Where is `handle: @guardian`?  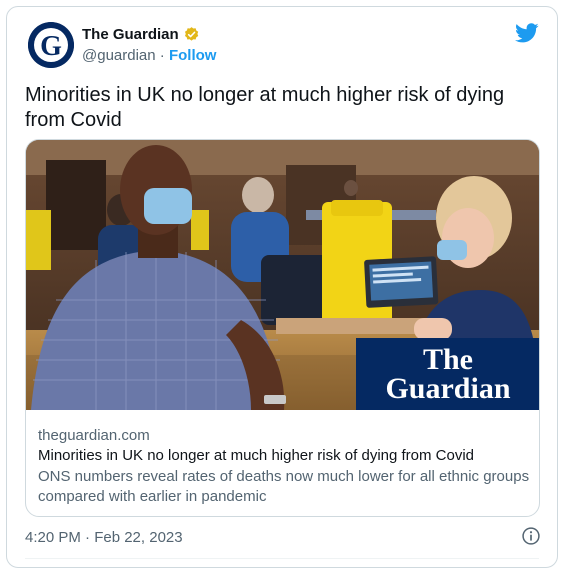
handle: @guardian is located at coordinates (119, 55).